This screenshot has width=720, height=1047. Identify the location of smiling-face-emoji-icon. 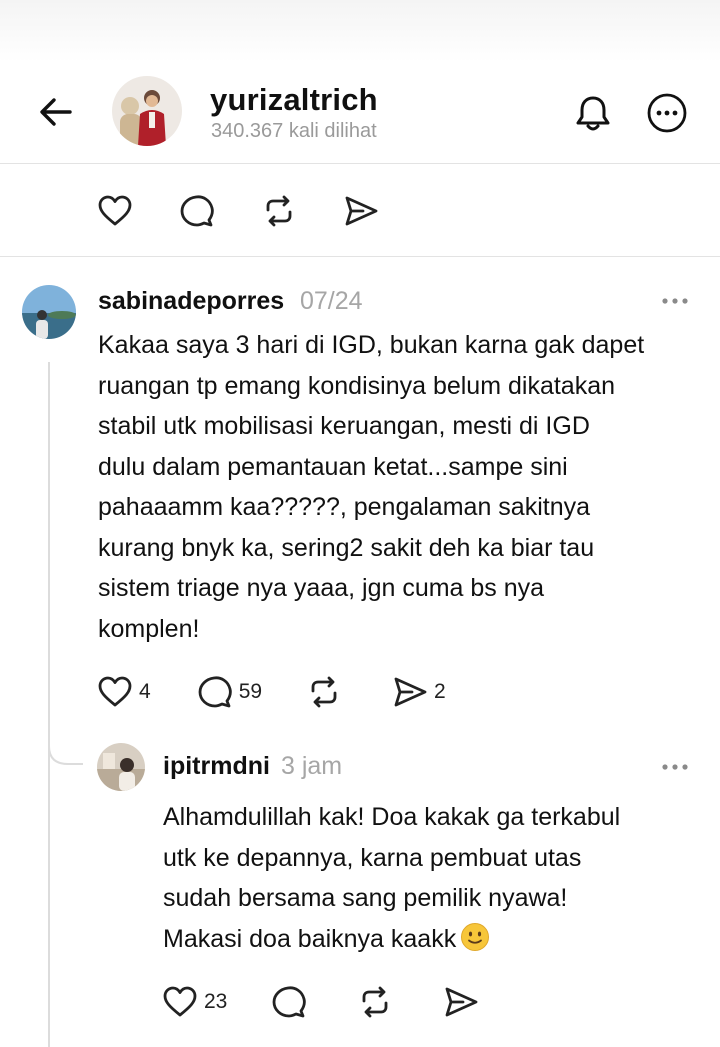
(475, 936).